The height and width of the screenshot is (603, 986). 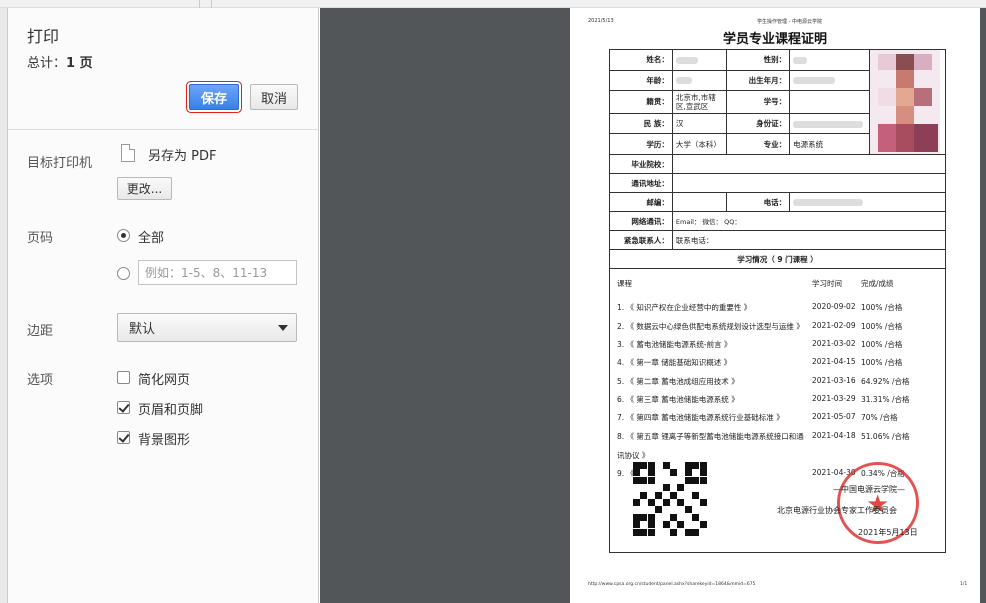 What do you see at coordinates (207, 327) in the screenshot?
I see `margins-select: 默认` at bounding box center [207, 327].